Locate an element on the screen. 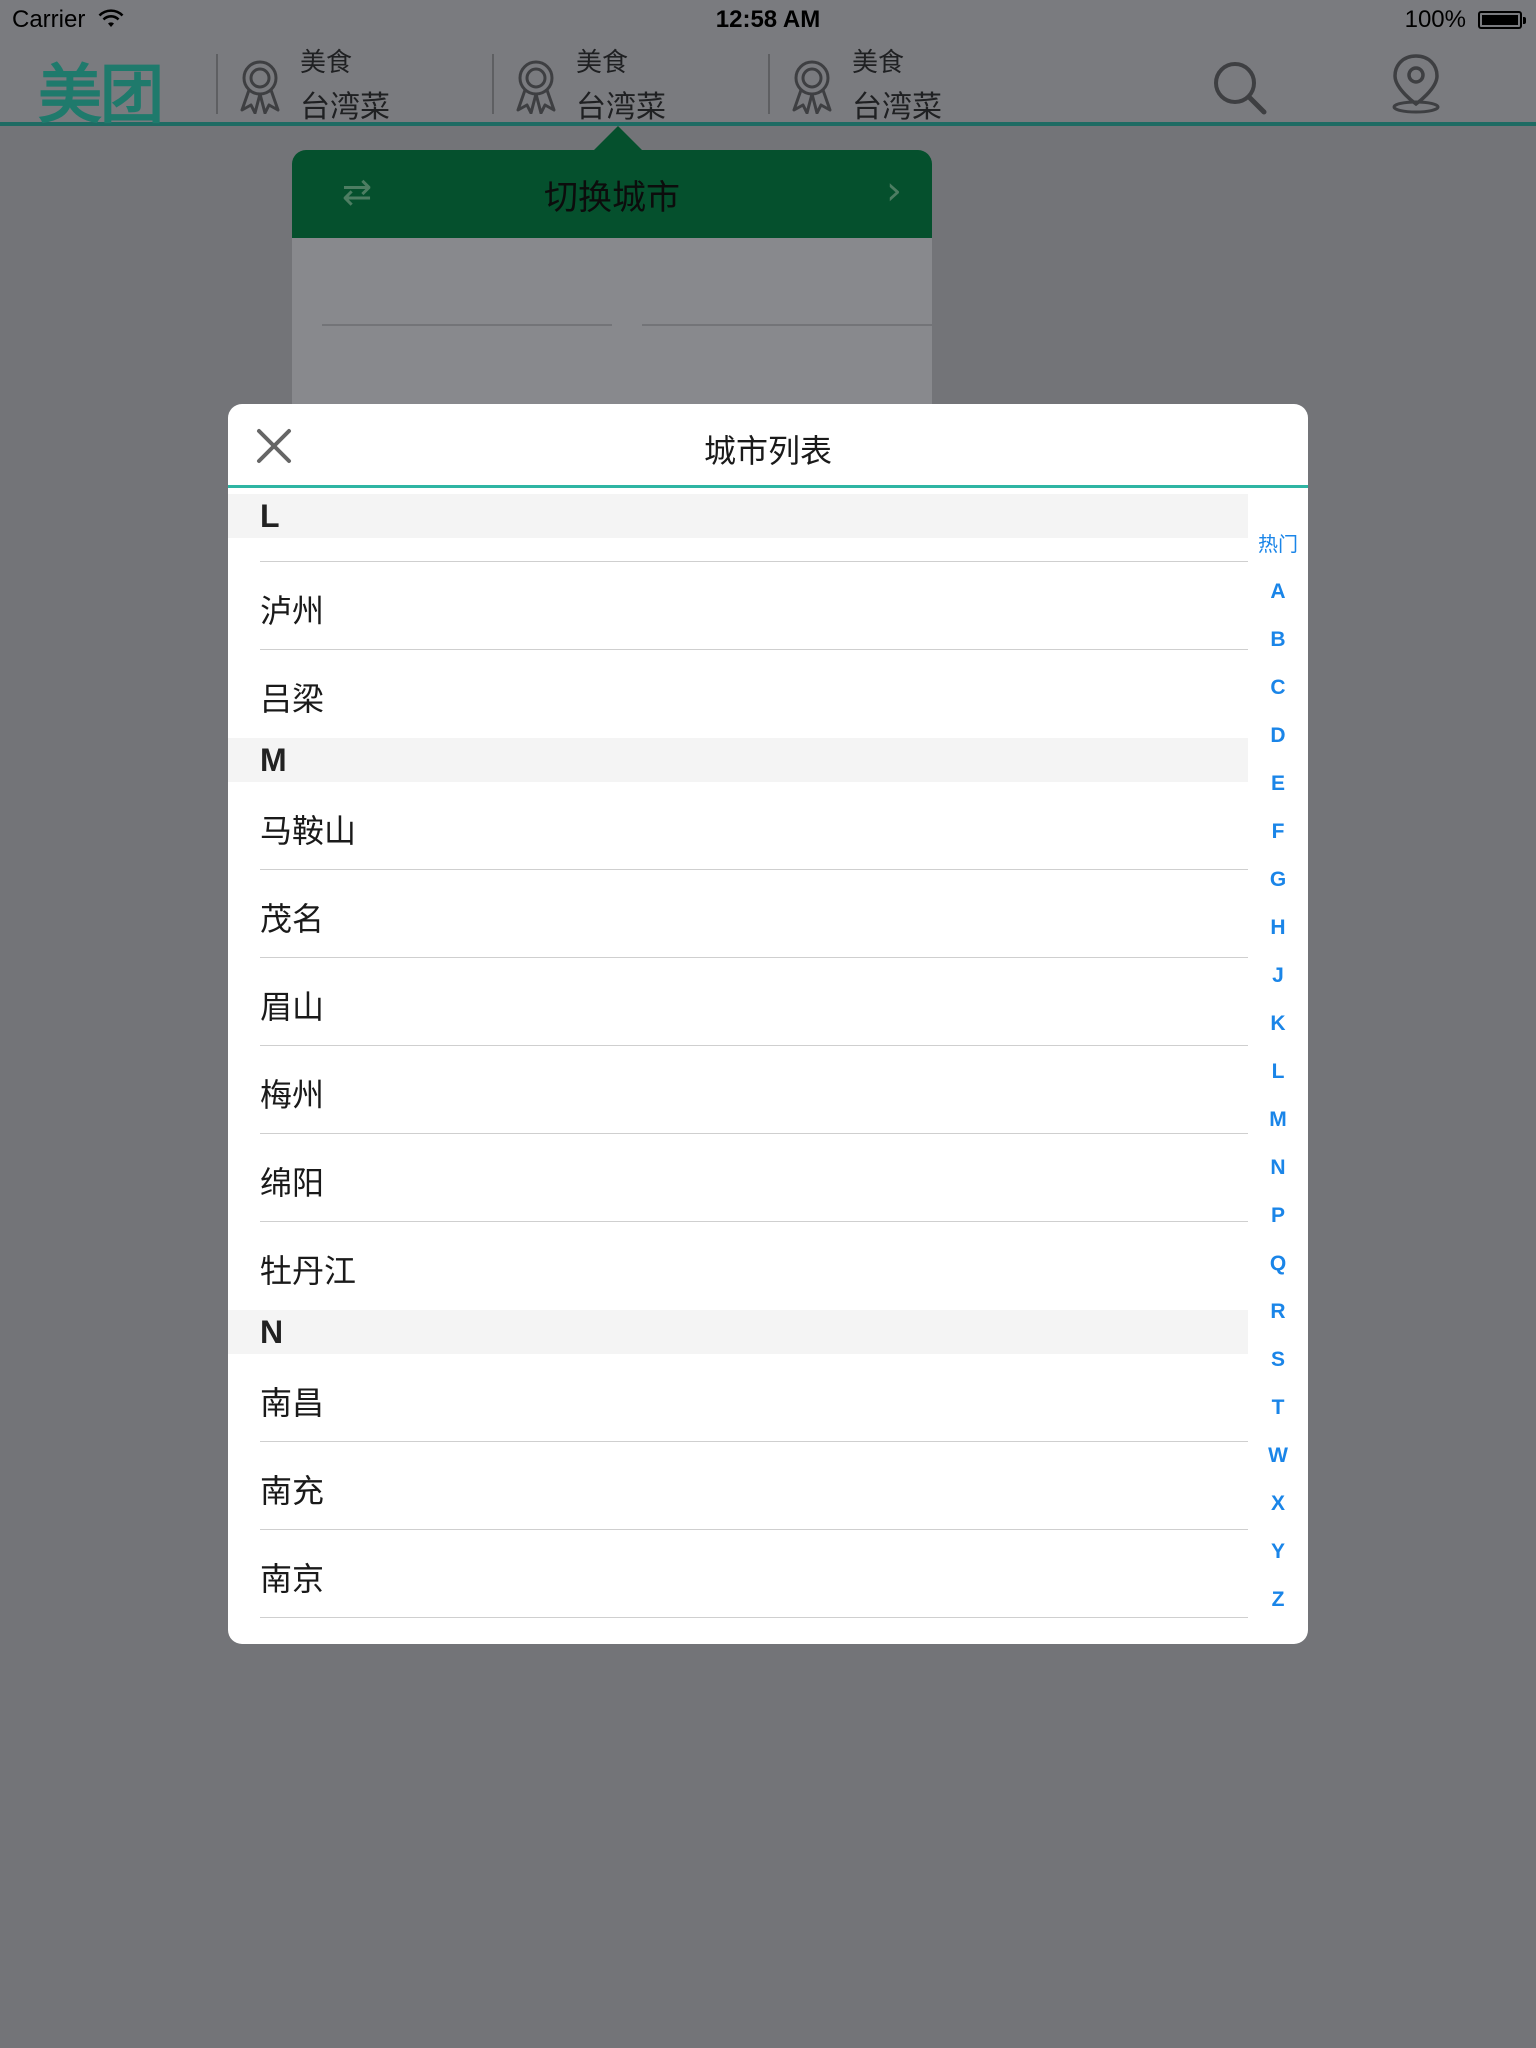  index-k: K is located at coordinates (1278, 1024).